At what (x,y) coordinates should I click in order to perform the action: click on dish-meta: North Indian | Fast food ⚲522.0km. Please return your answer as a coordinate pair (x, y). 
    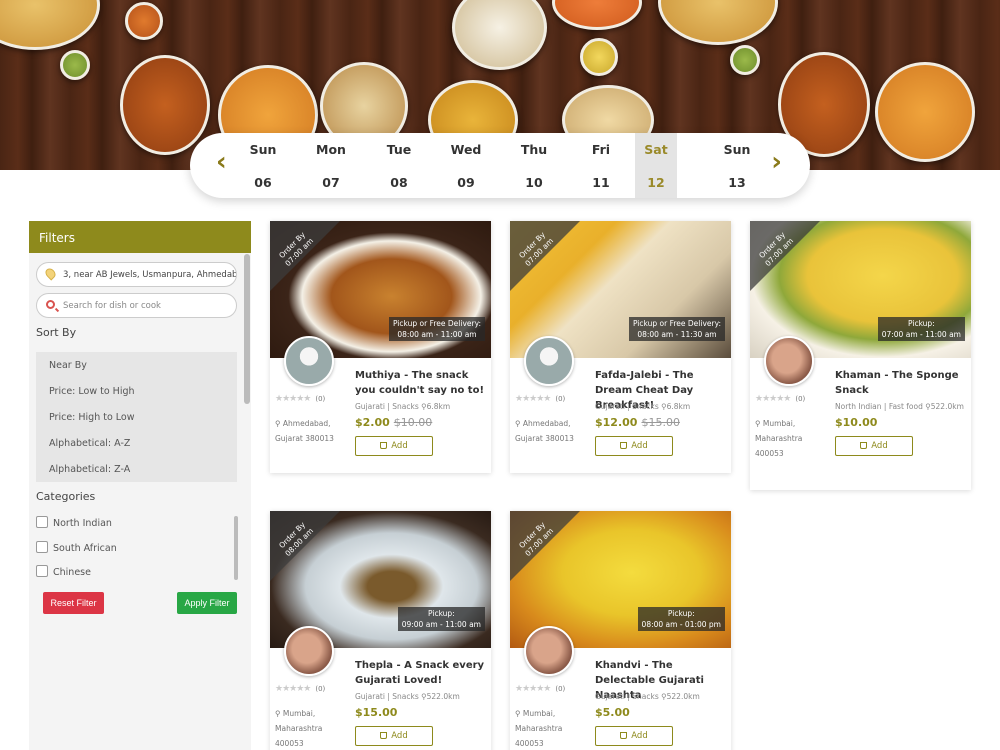
    Looking at the image, I should click on (899, 406).